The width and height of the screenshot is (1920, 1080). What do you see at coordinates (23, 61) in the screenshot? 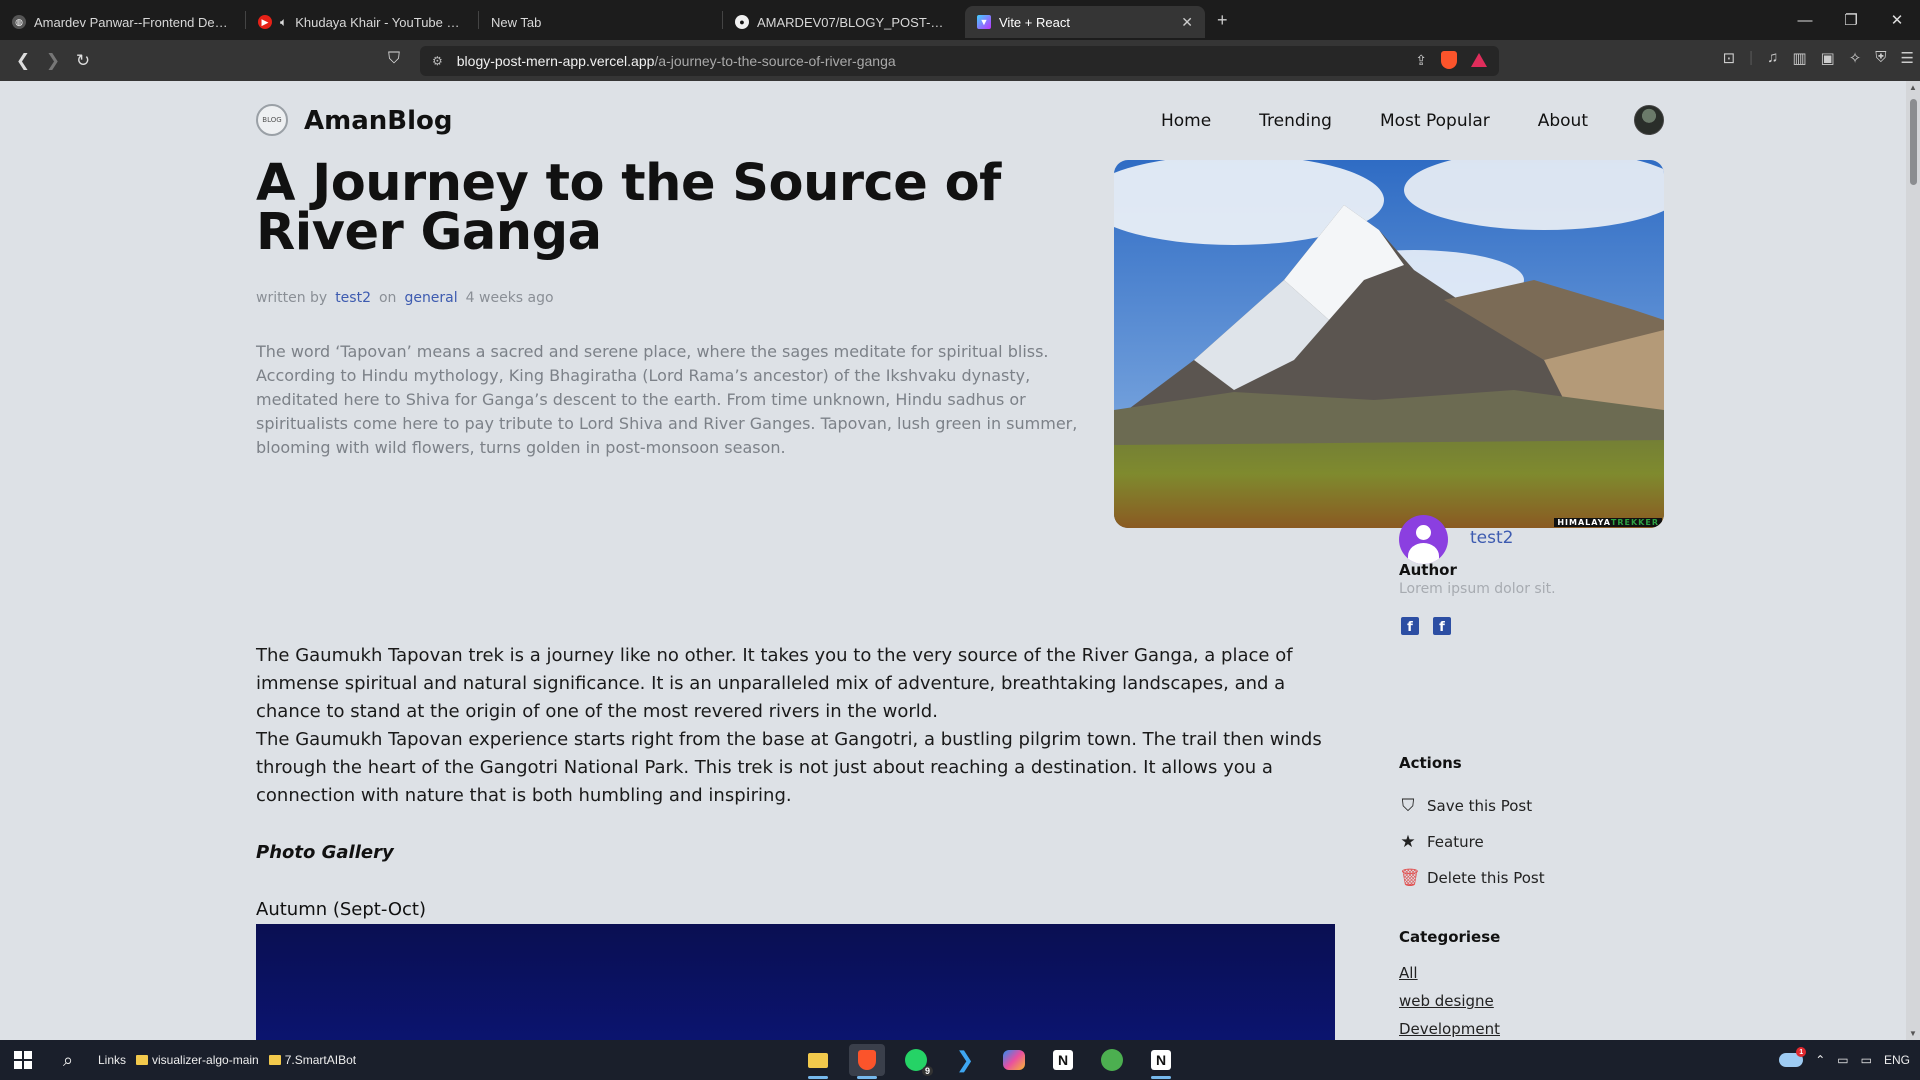
I see `back-icon: ❮` at bounding box center [23, 61].